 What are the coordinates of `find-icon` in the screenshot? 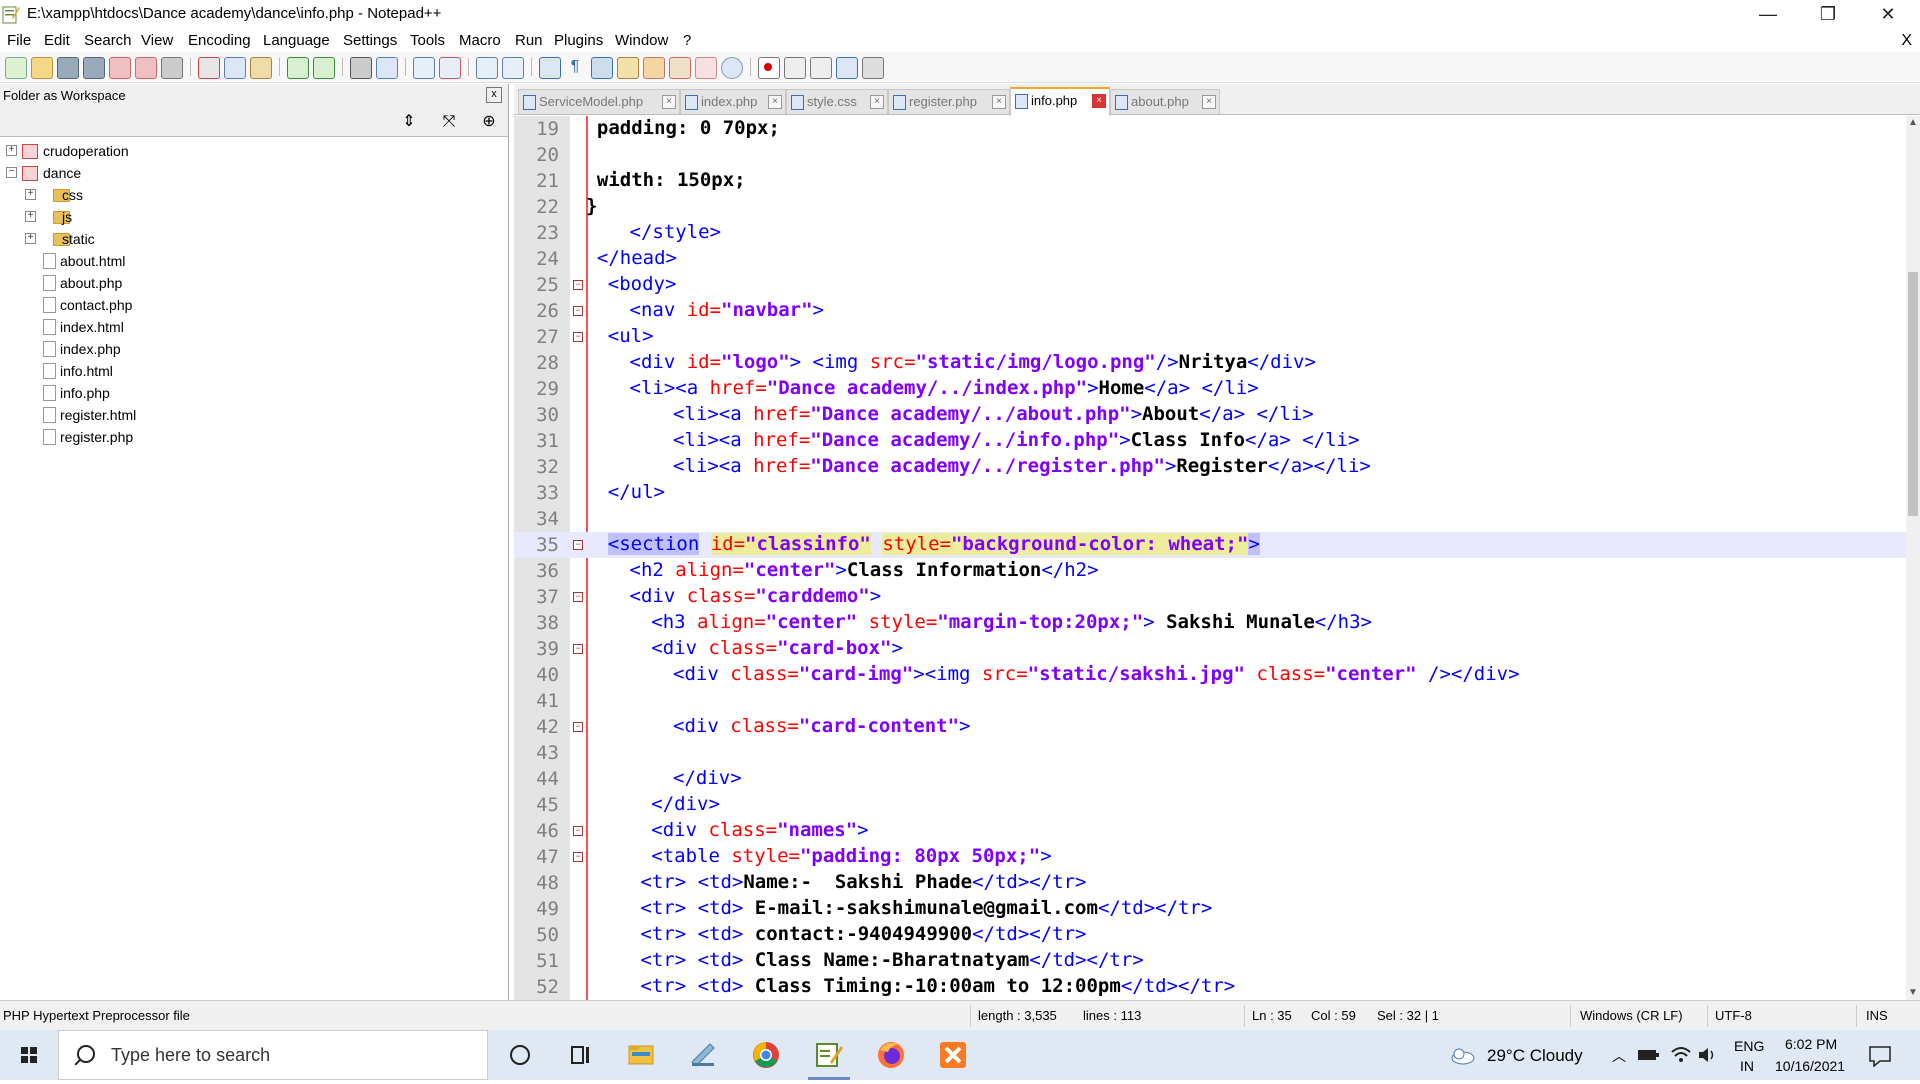 It's located at (361, 68).